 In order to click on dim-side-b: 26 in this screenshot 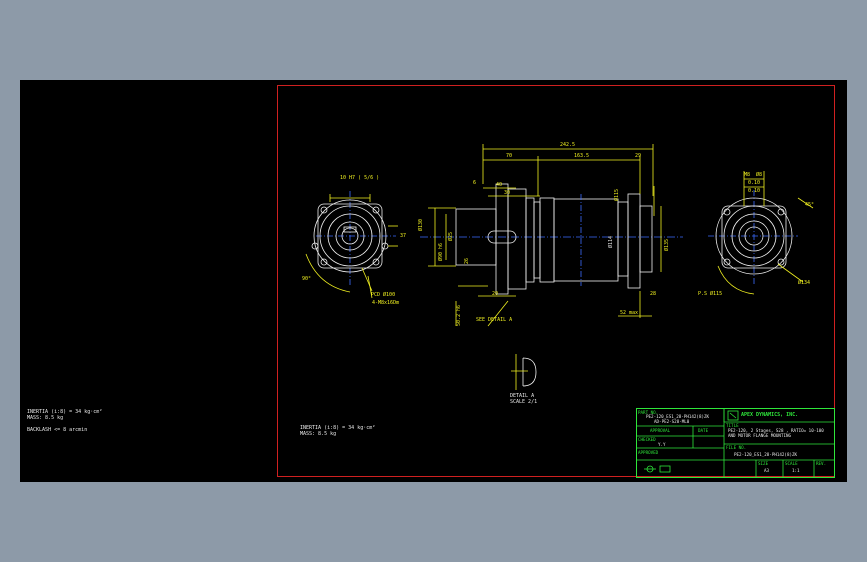, I will do `click(467, 260)`.